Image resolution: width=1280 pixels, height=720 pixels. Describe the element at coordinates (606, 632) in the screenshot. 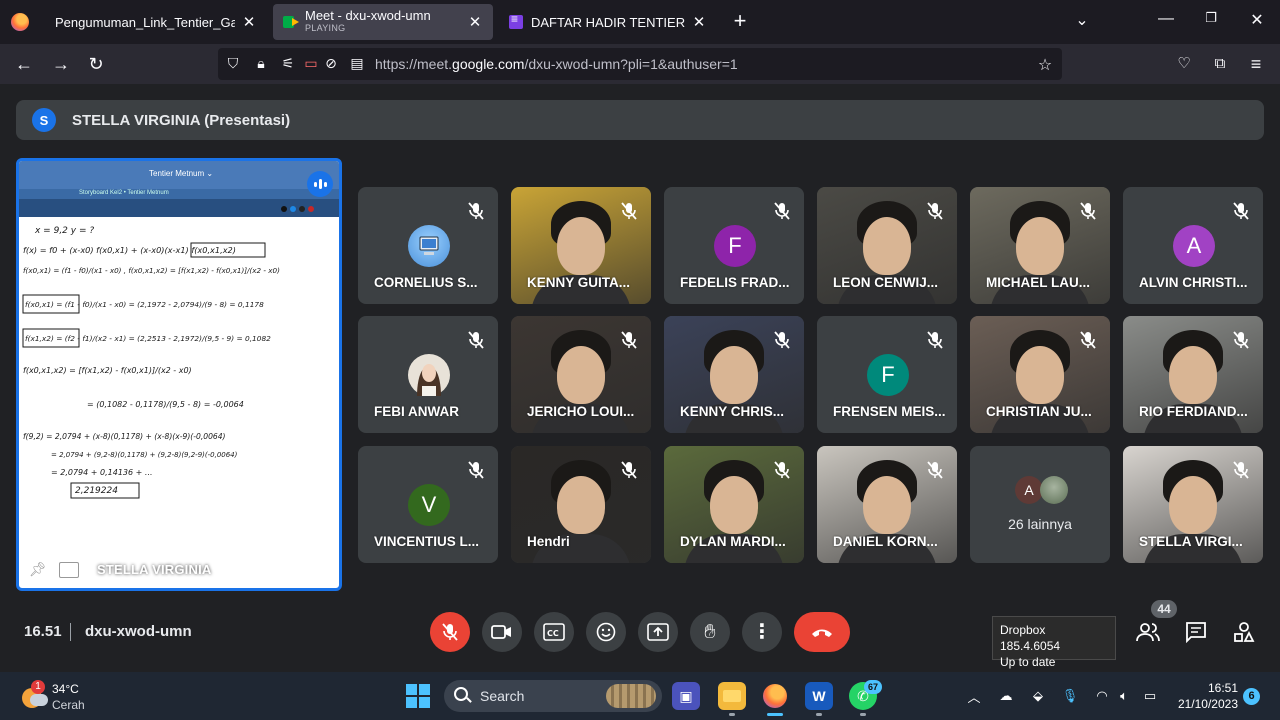

I see `reactions-button` at that location.